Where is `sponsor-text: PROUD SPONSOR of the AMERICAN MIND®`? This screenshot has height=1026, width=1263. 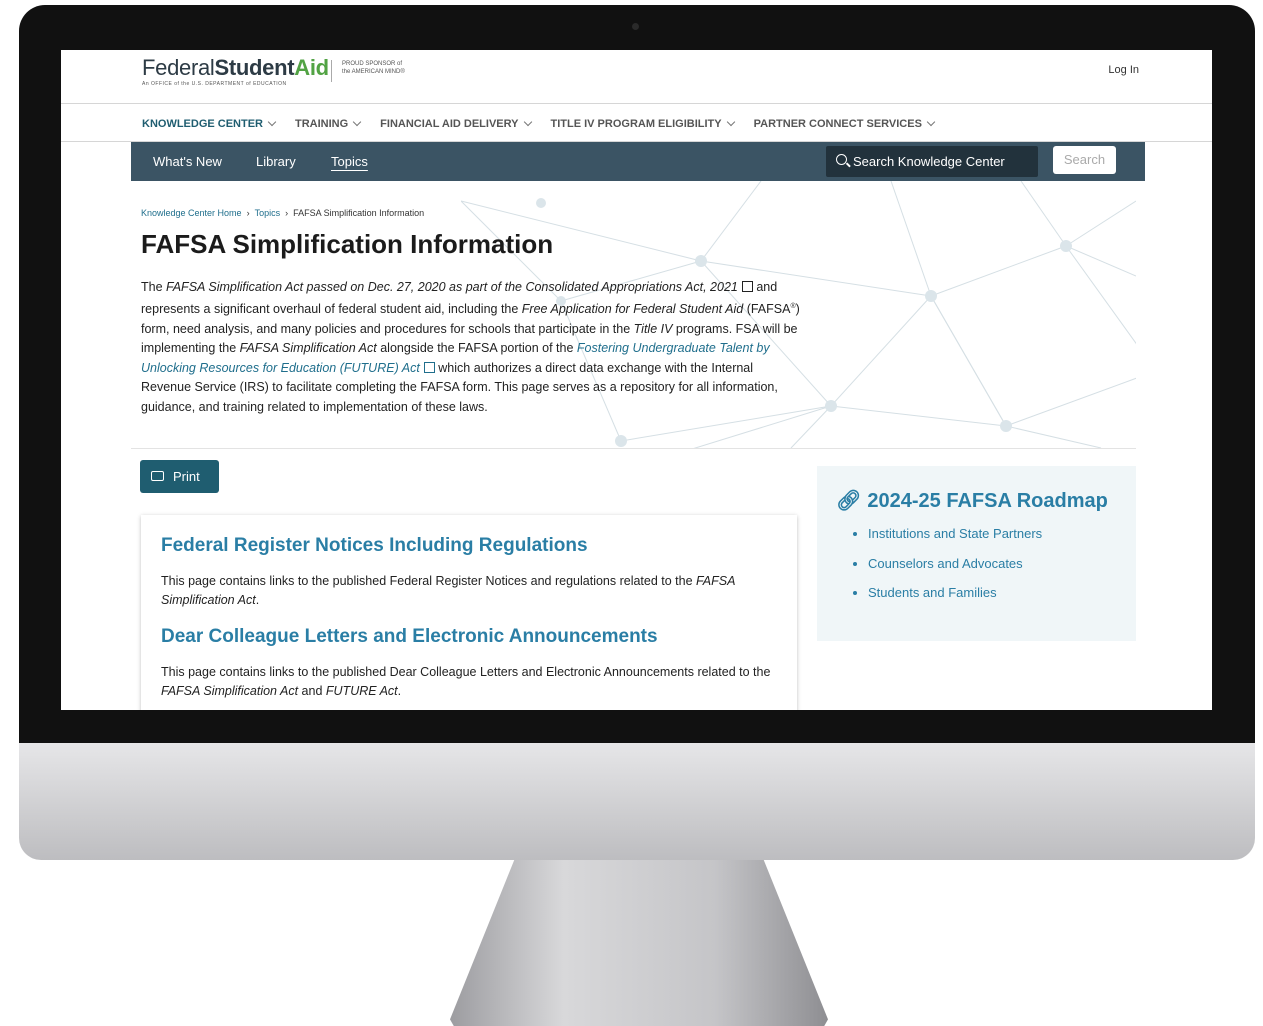 sponsor-text: PROUD SPONSOR of the AMERICAN MIND® is located at coordinates (368, 71).